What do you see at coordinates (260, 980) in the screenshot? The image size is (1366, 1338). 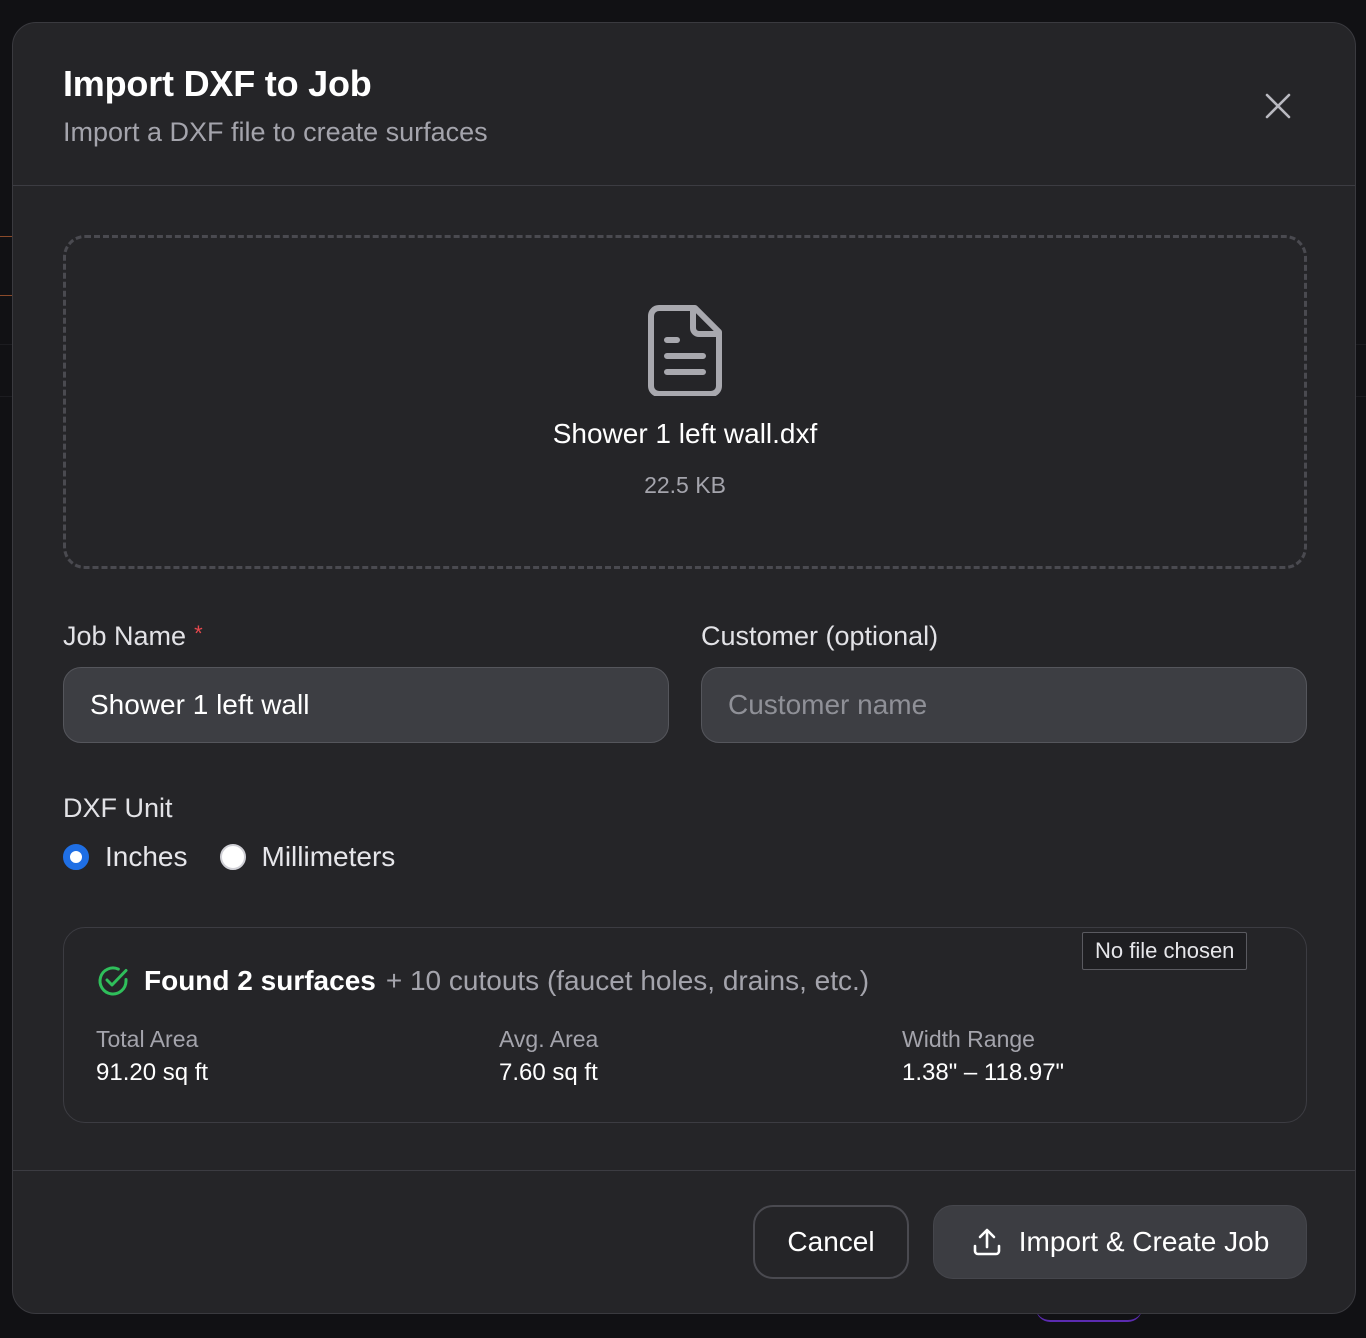 I see `found-surfaces-text: Found 2 surfaces` at bounding box center [260, 980].